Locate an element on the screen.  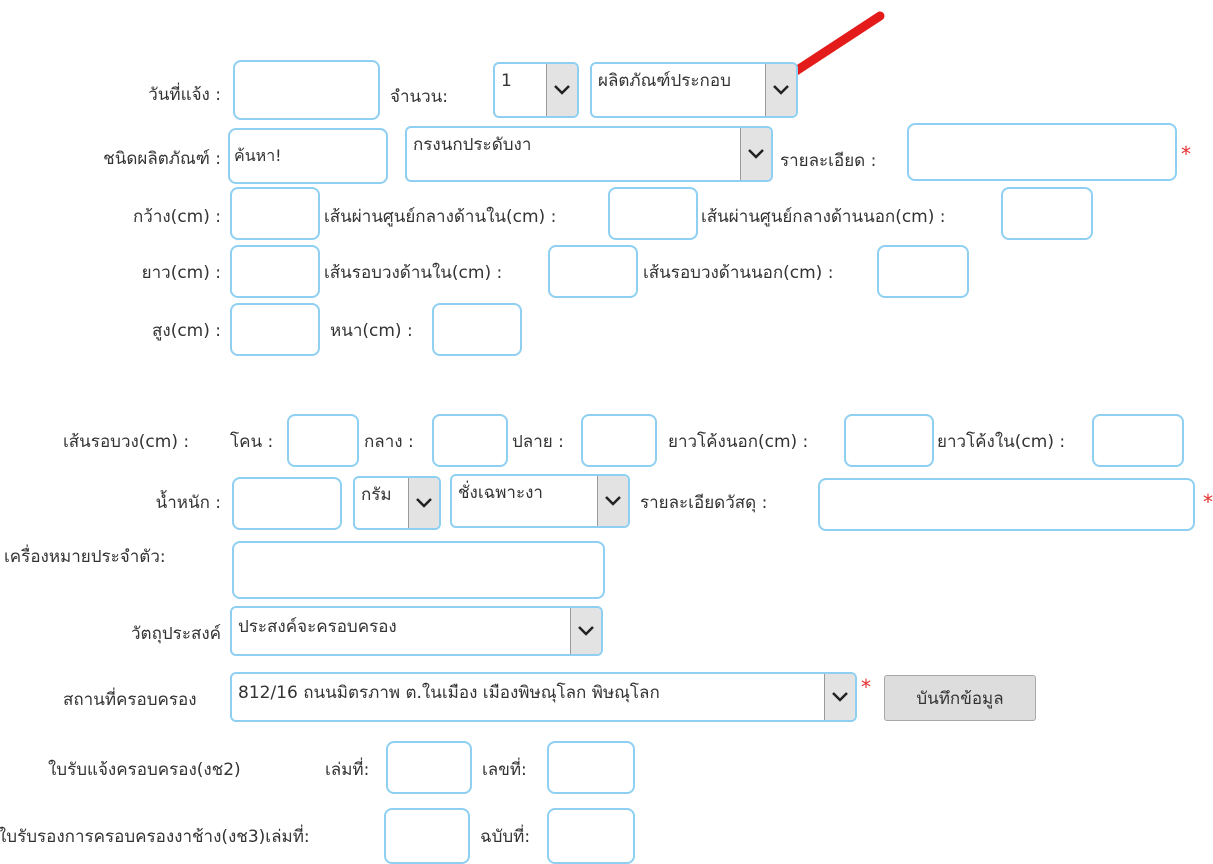
weight-label: น้ำหนัก : is located at coordinates (188, 503).